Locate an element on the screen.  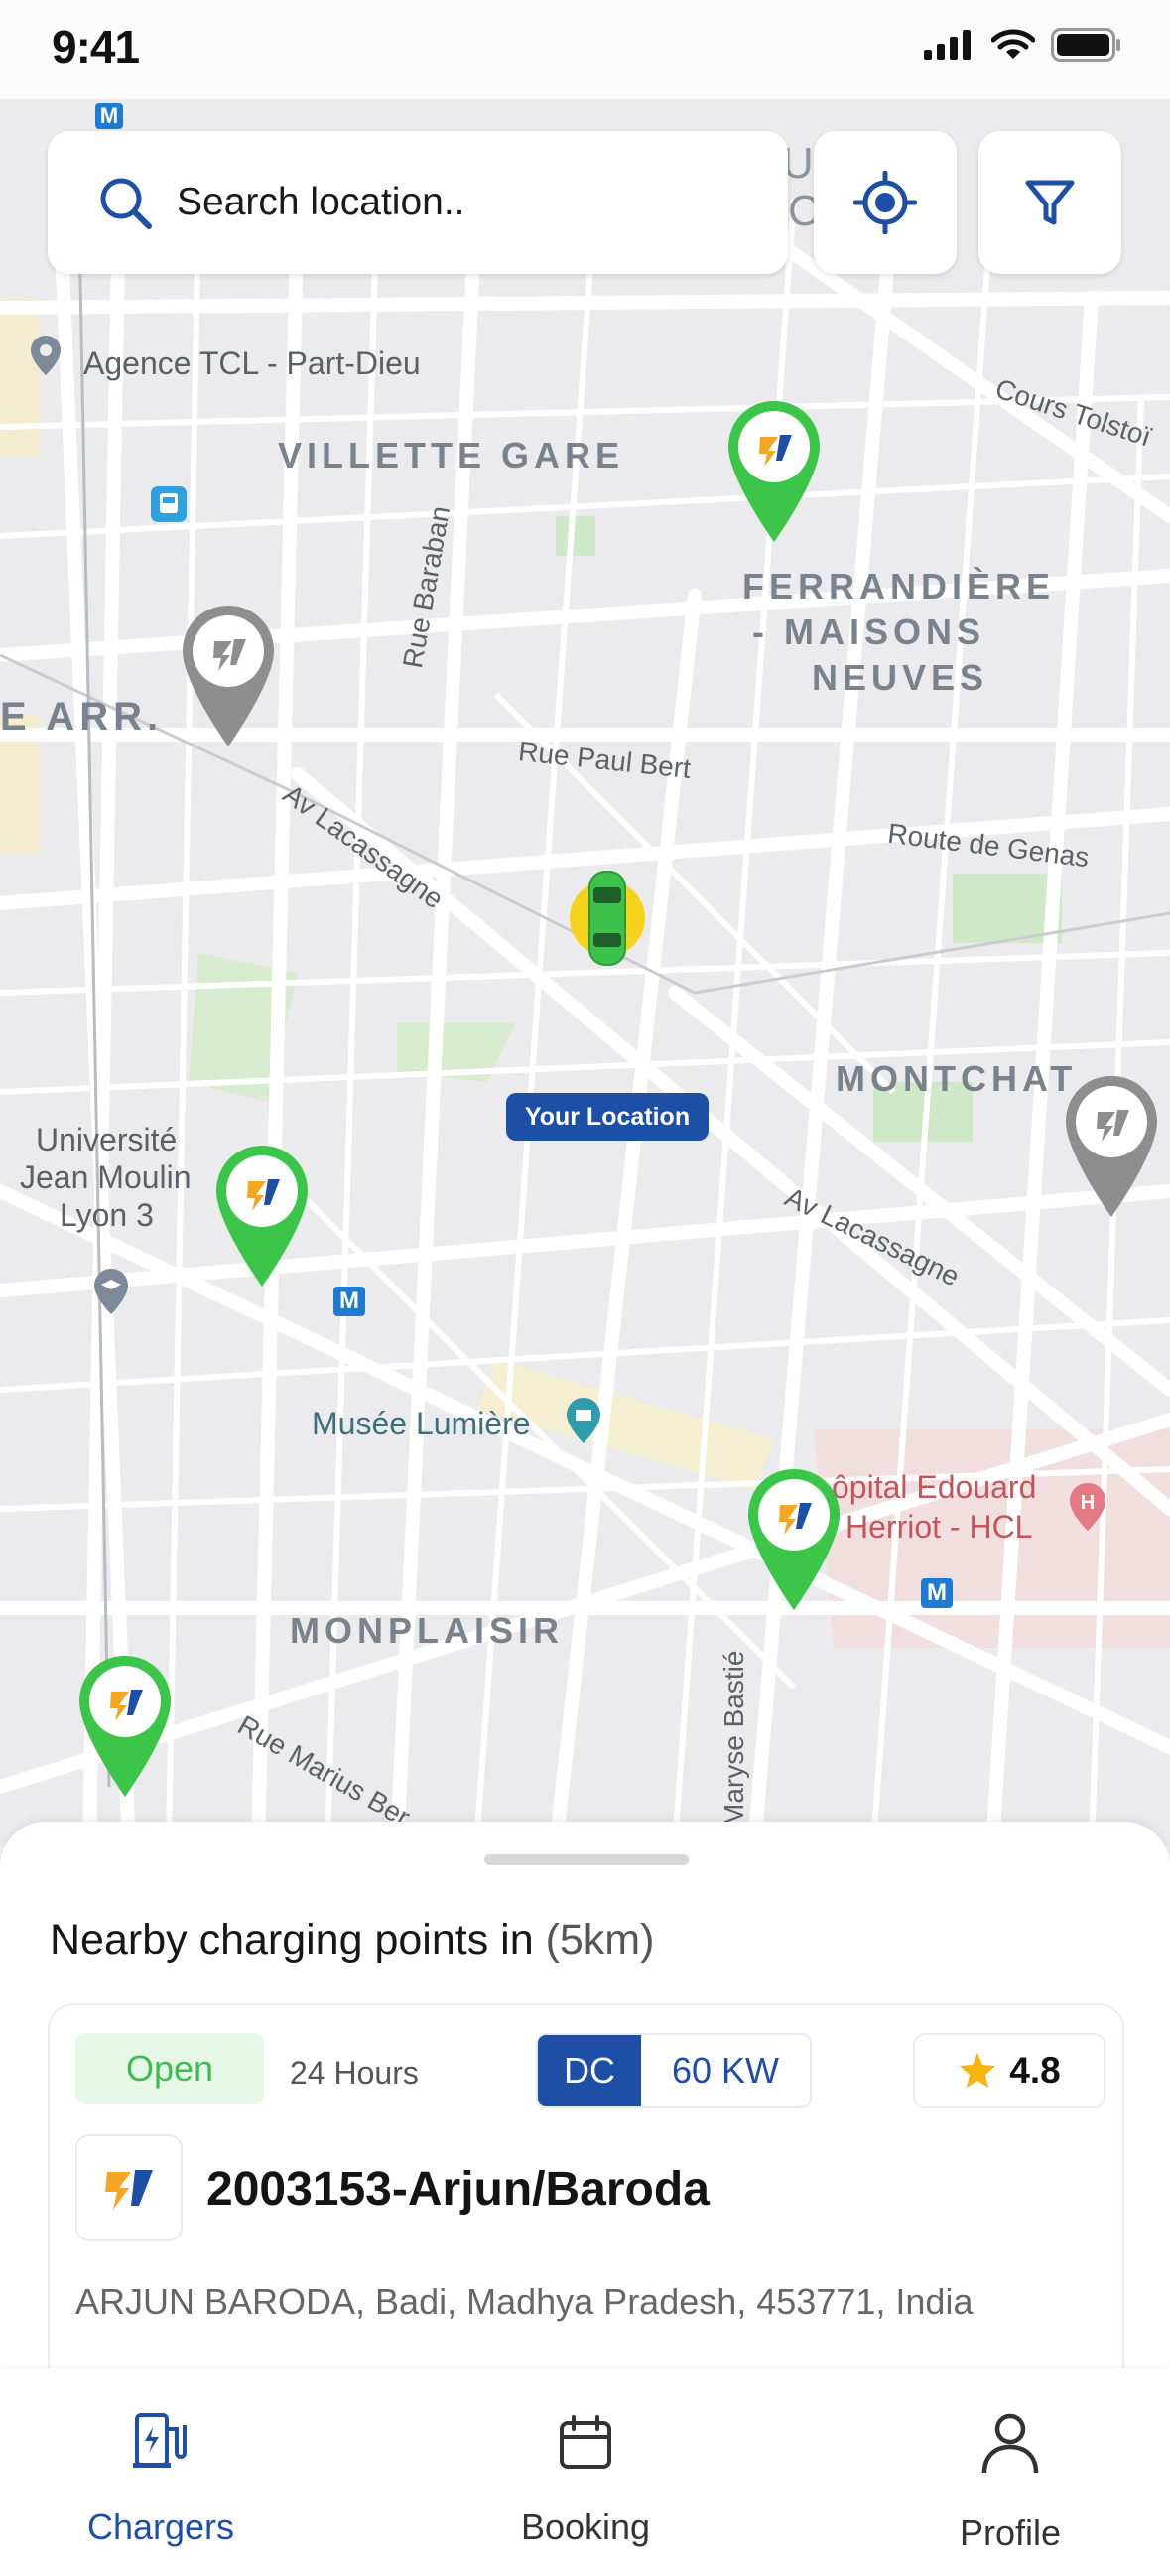
tab-chargers: Chargers is located at coordinates (161, 2472).